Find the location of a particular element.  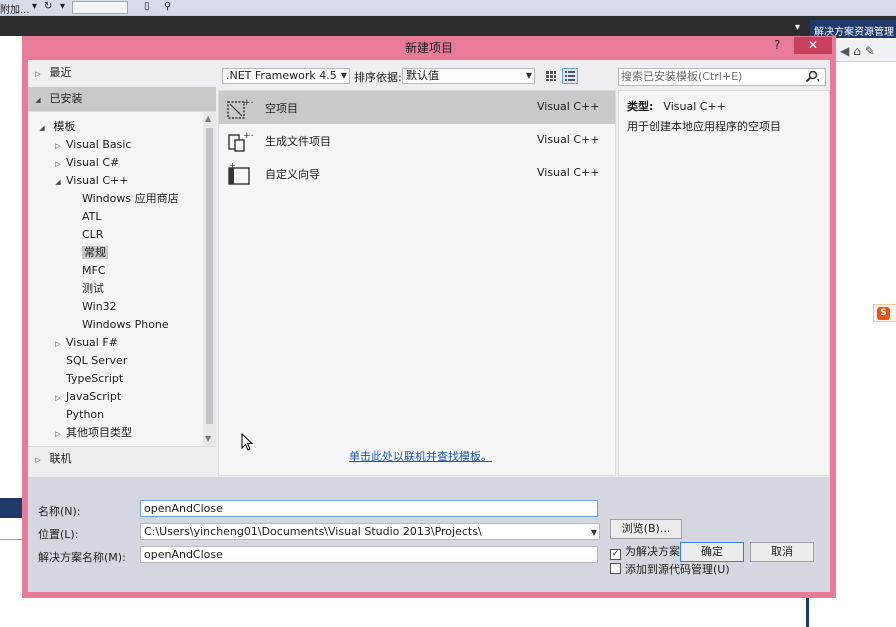

scroll-up-icon: ▲ is located at coordinates (208, 118).